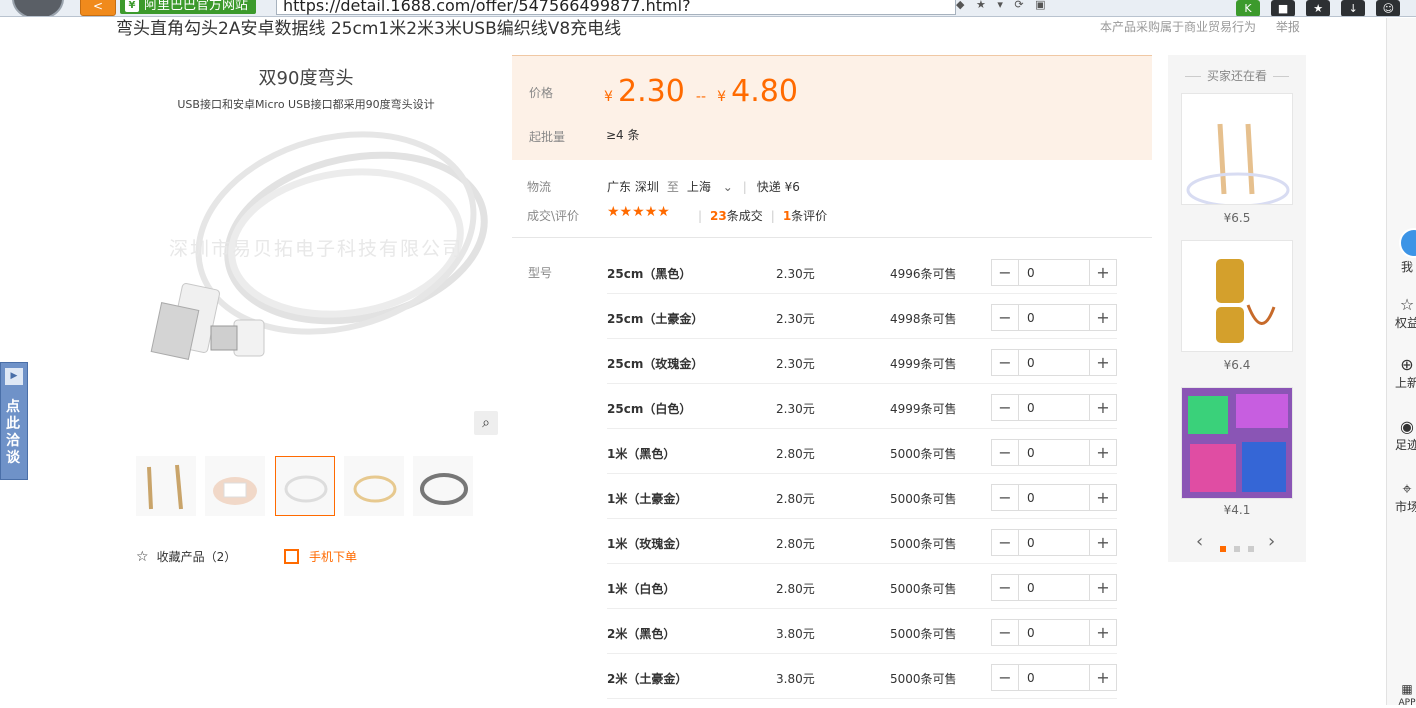 The width and height of the screenshot is (1416, 708). I want to click on sku-name: 25cm（黑色）, so click(649, 274).